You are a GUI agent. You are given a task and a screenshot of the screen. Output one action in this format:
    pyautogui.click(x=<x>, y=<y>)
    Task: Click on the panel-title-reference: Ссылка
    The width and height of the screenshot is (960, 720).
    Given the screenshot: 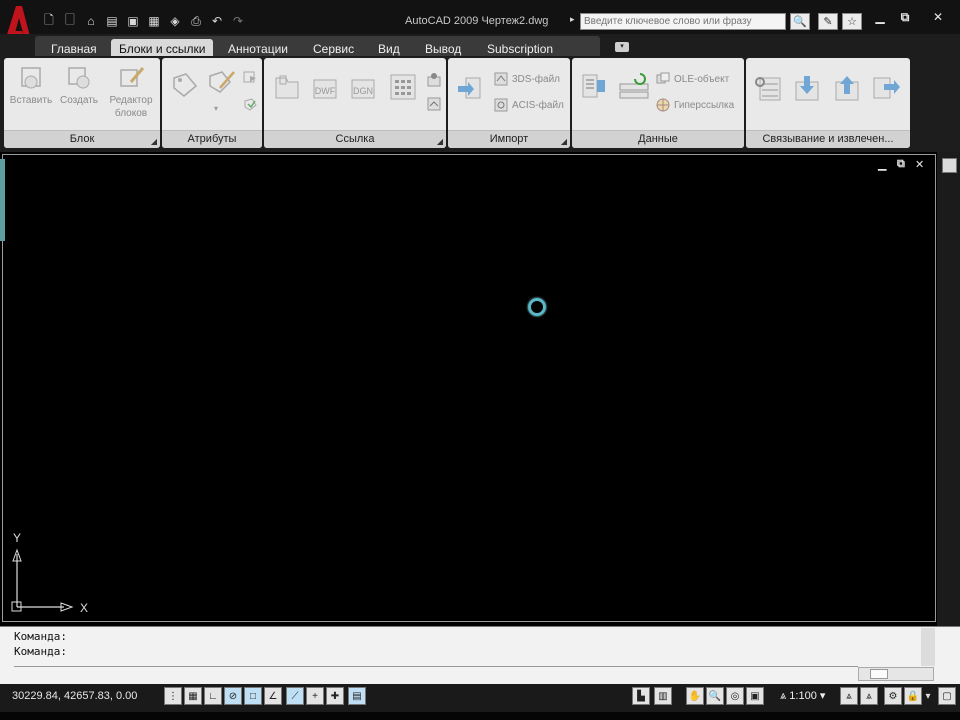 What is the action you would take?
    pyautogui.click(x=355, y=139)
    